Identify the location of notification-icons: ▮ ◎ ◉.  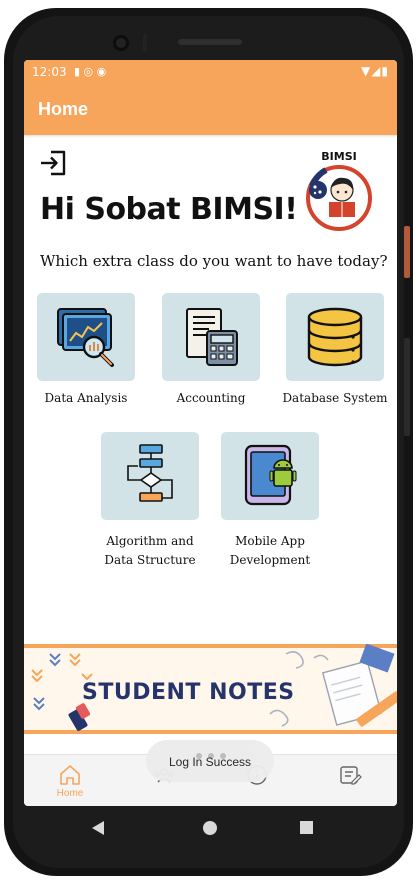
(90, 71).